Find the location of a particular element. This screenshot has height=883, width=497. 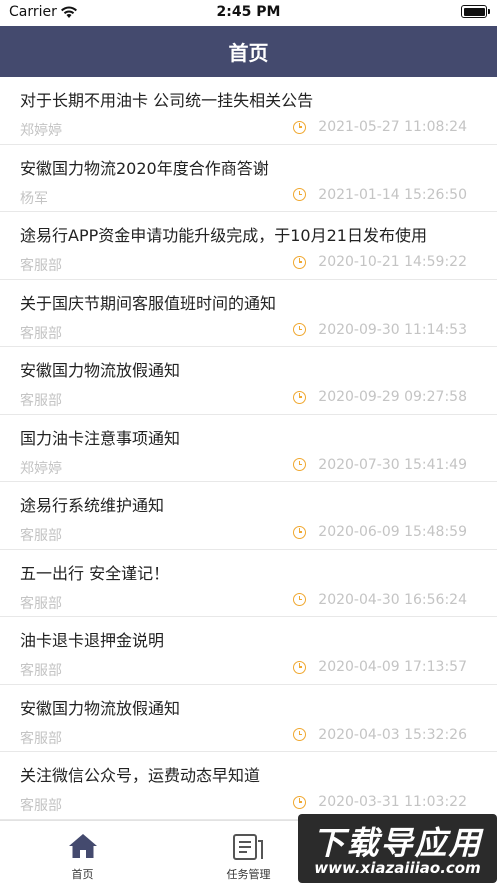

notice-time: 2020-04-03 15:32:26 is located at coordinates (392, 734).